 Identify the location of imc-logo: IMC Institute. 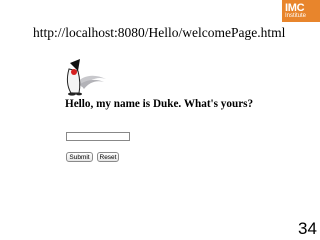
(301, 11).